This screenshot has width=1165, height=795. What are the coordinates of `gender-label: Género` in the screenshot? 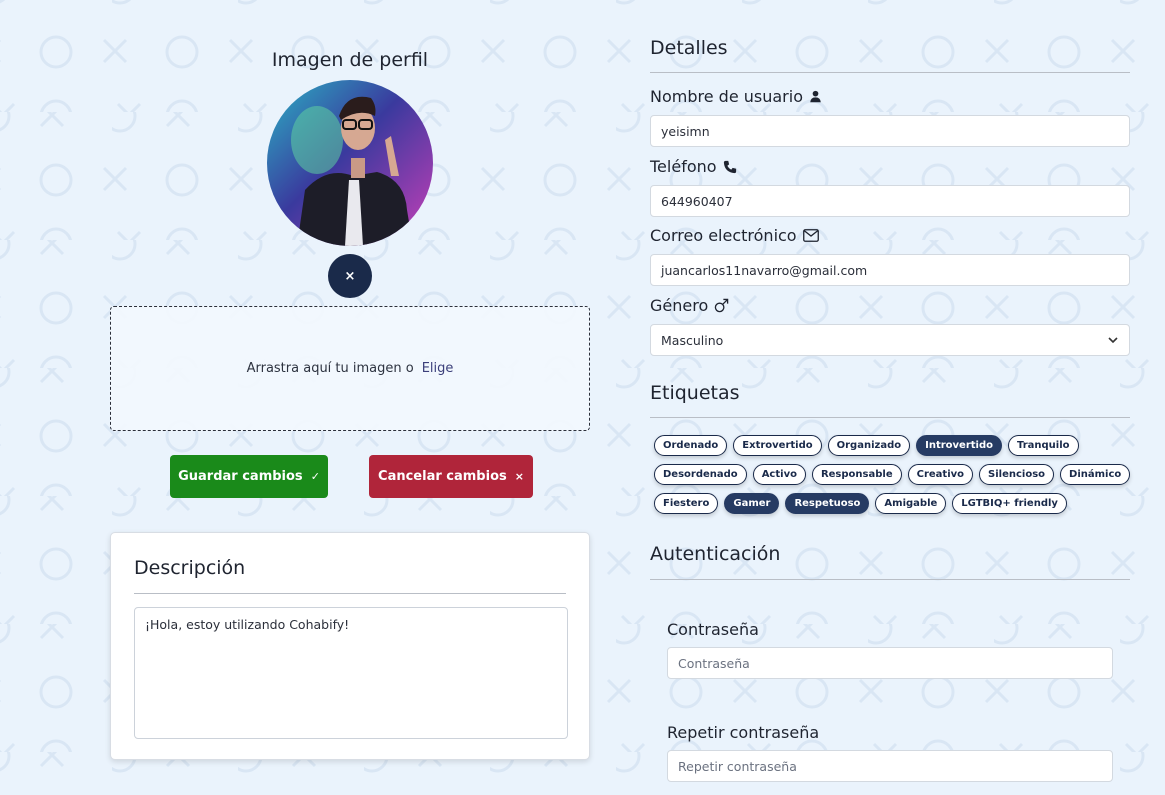 It's located at (689, 305).